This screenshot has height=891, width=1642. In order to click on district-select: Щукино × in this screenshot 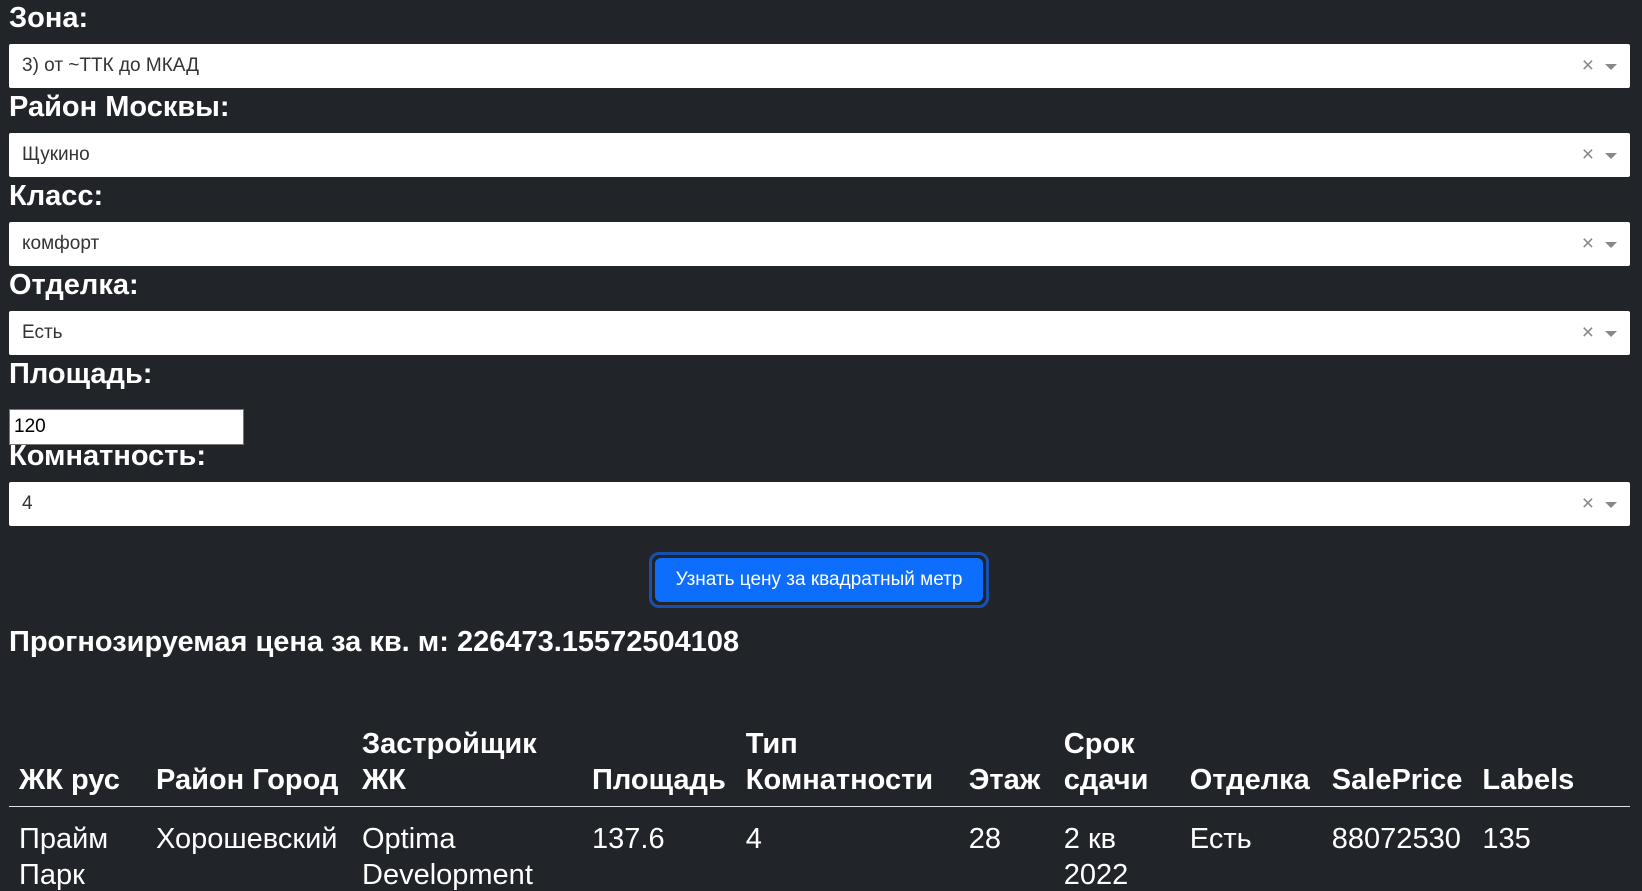, I will do `click(819, 155)`.